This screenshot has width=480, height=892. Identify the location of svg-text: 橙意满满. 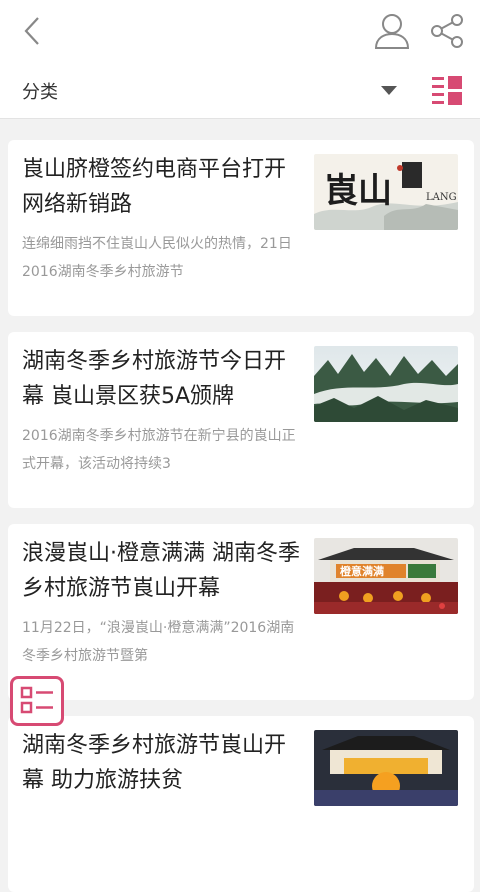
(362, 571).